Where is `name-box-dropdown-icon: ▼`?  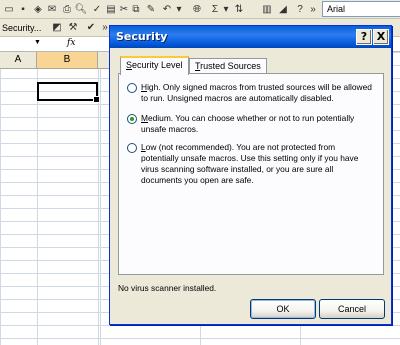 name-box-dropdown-icon: ▼ is located at coordinates (37, 42).